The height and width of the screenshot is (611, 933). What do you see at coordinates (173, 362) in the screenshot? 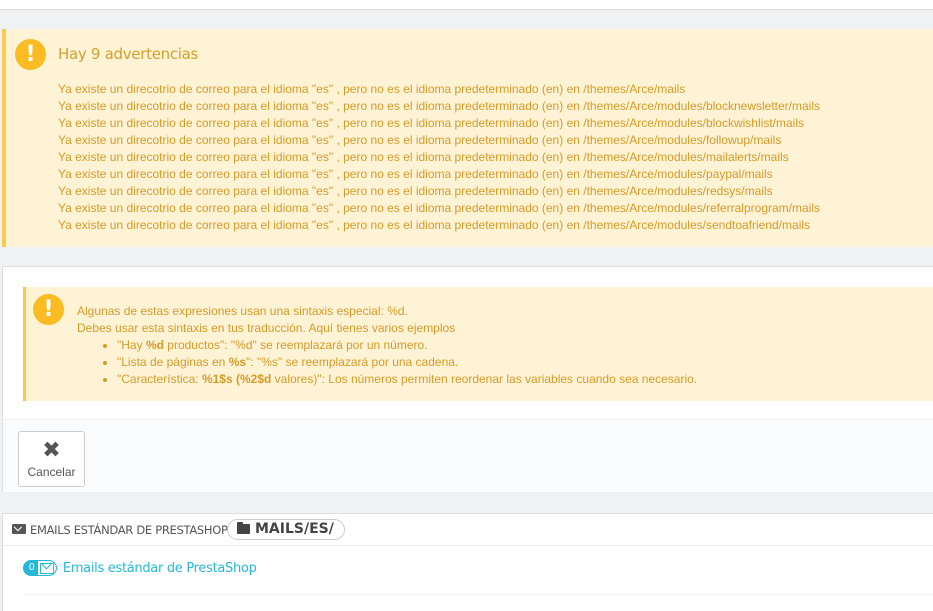
I see `example-text: "Lista de páginas en` at bounding box center [173, 362].